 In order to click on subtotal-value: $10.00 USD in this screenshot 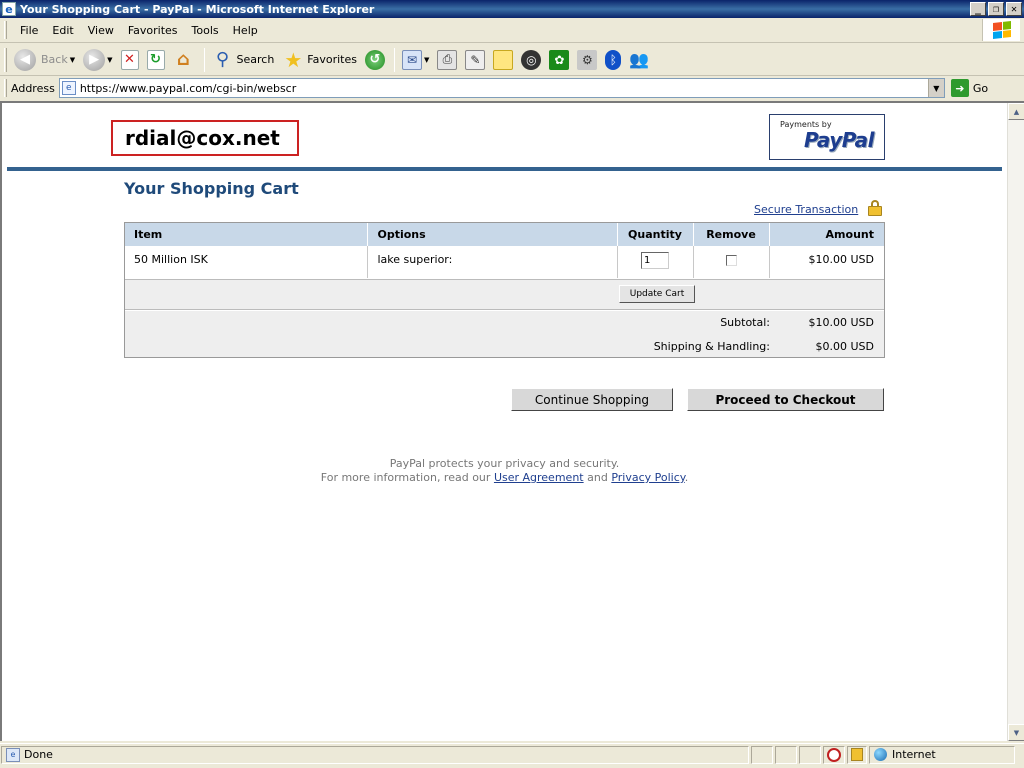, I will do `click(841, 322)`.